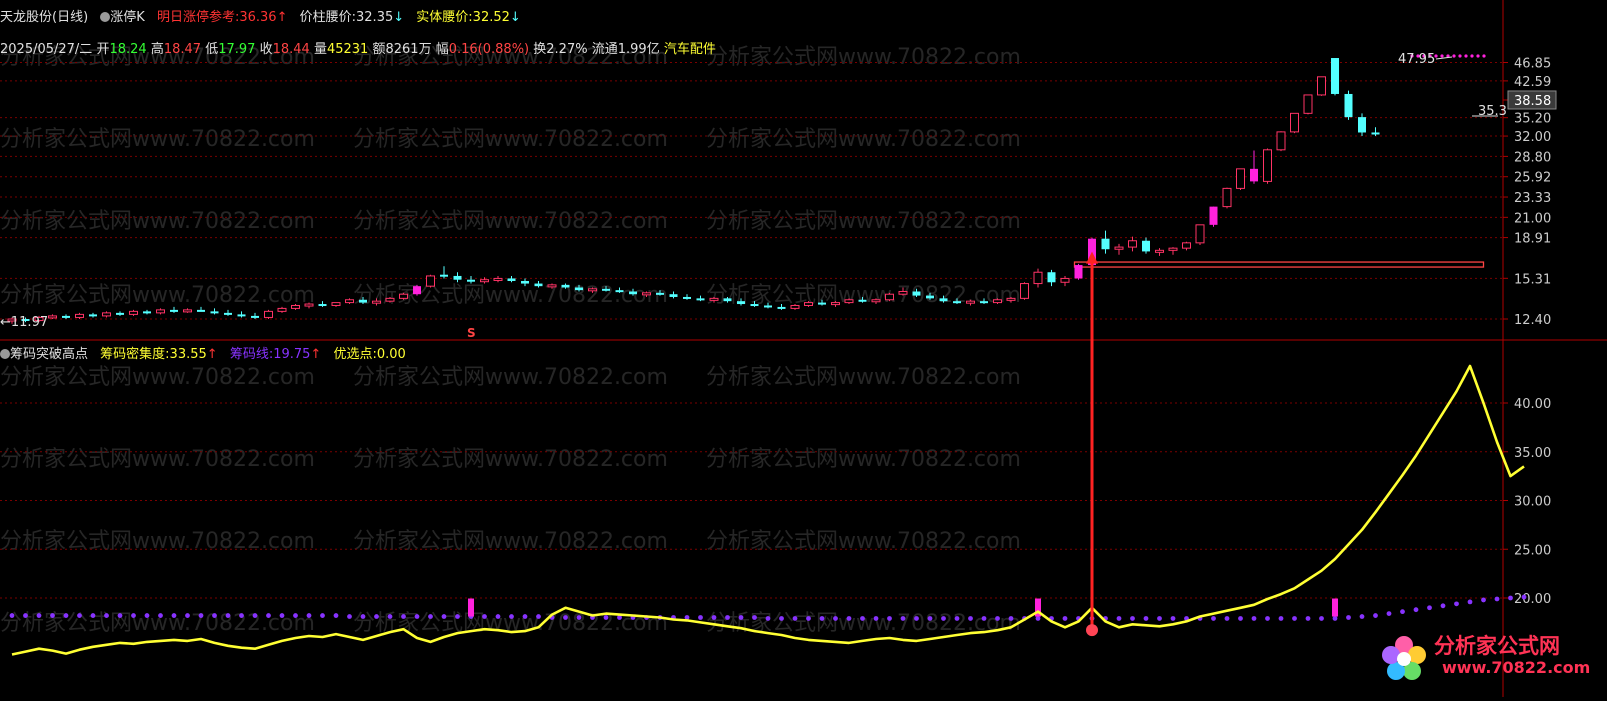 This screenshot has height=701, width=1607. What do you see at coordinates (1497, 646) in the screenshot?
I see `logo-name: 分析家公式网` at bounding box center [1497, 646].